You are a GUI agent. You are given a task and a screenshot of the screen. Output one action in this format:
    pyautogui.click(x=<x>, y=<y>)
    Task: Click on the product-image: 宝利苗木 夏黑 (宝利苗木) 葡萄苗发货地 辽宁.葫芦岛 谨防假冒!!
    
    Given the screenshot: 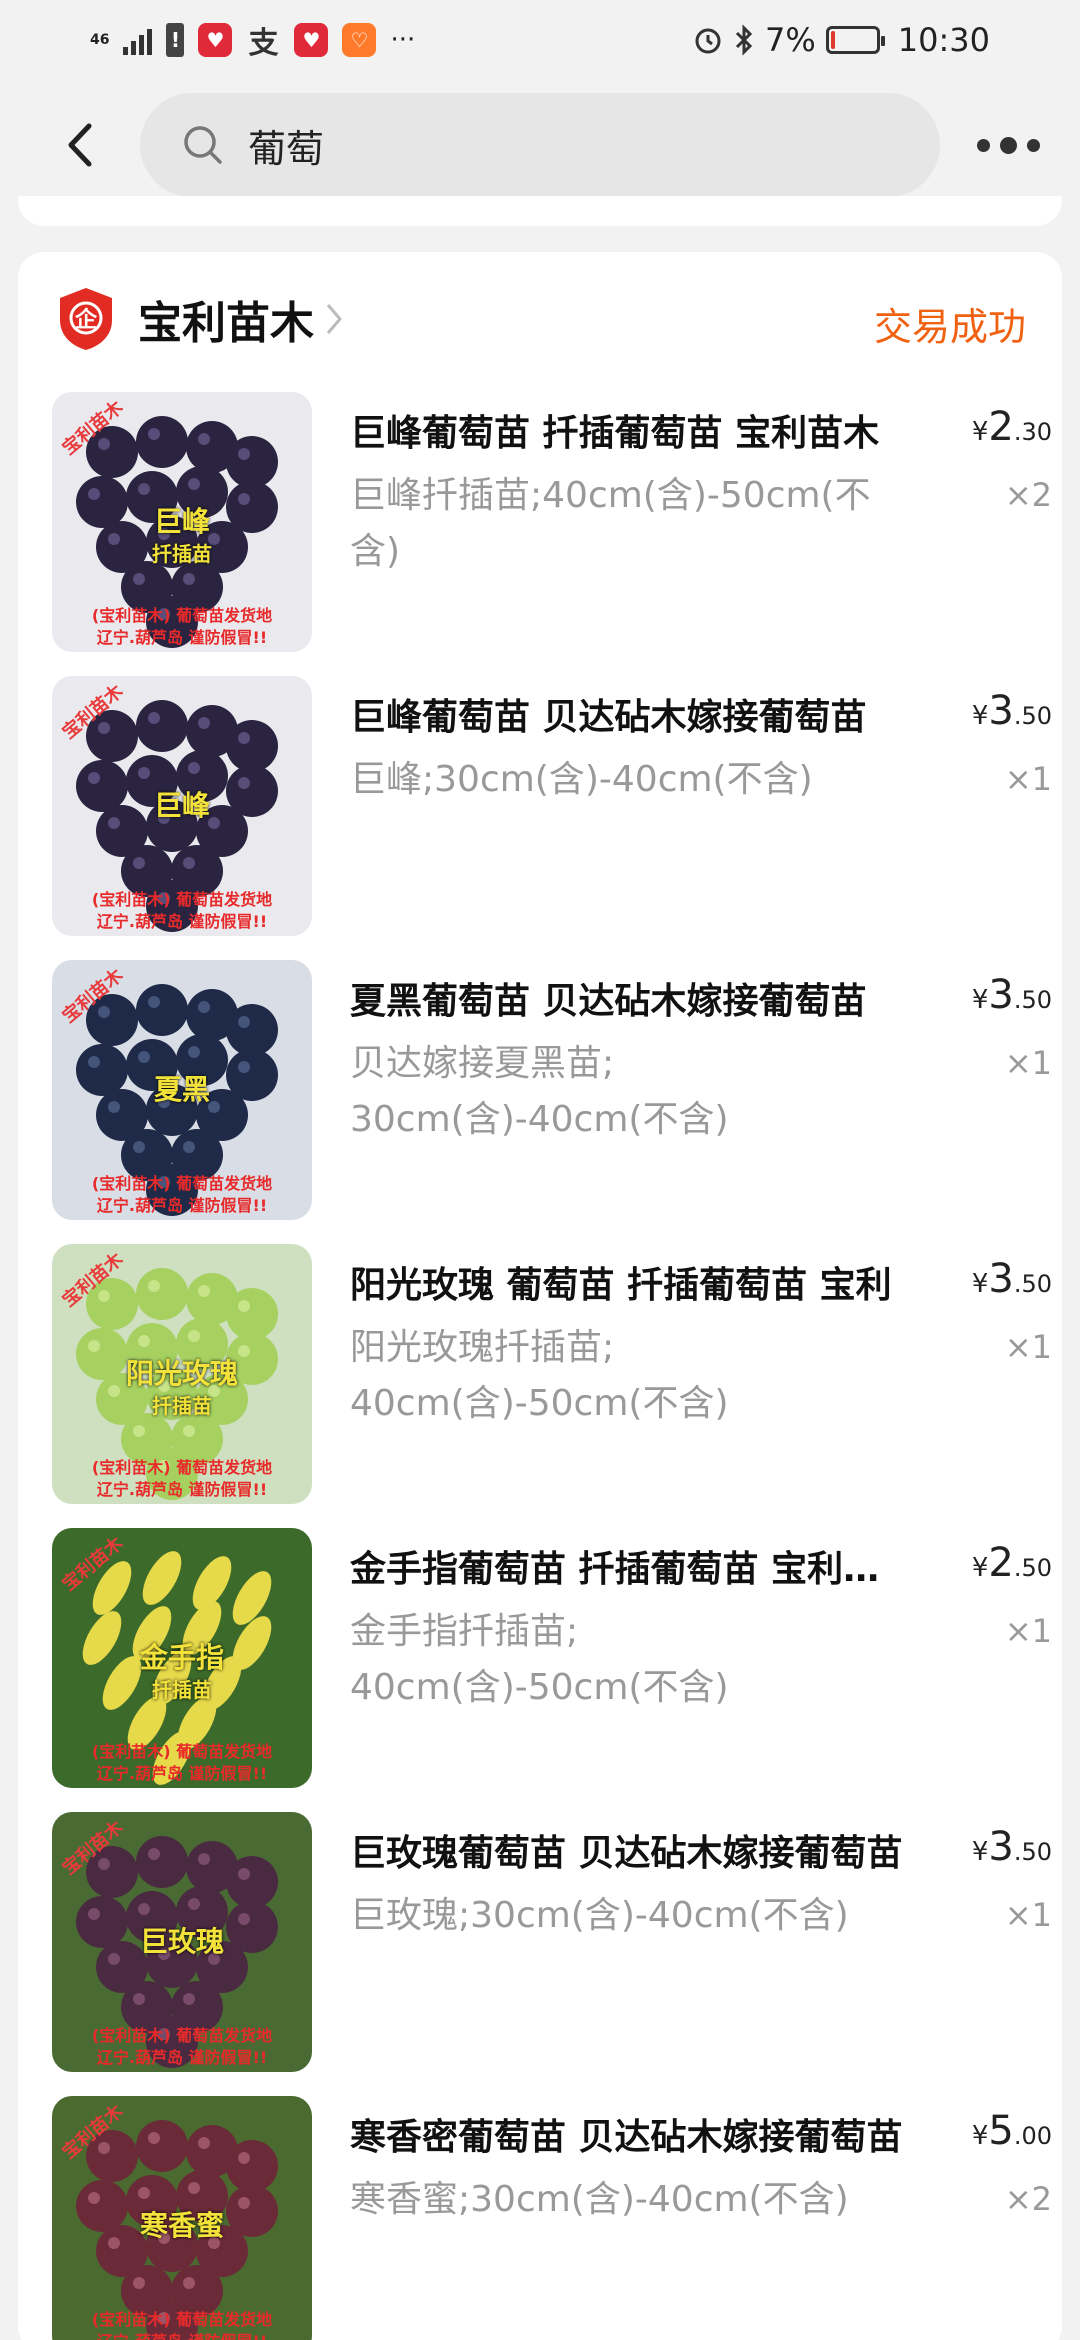 What is the action you would take?
    pyautogui.click(x=182, y=1090)
    